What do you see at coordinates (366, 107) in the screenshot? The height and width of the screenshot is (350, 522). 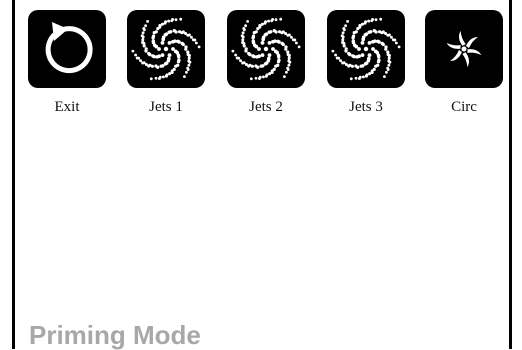 I see `jets-3-label: Jets 3` at bounding box center [366, 107].